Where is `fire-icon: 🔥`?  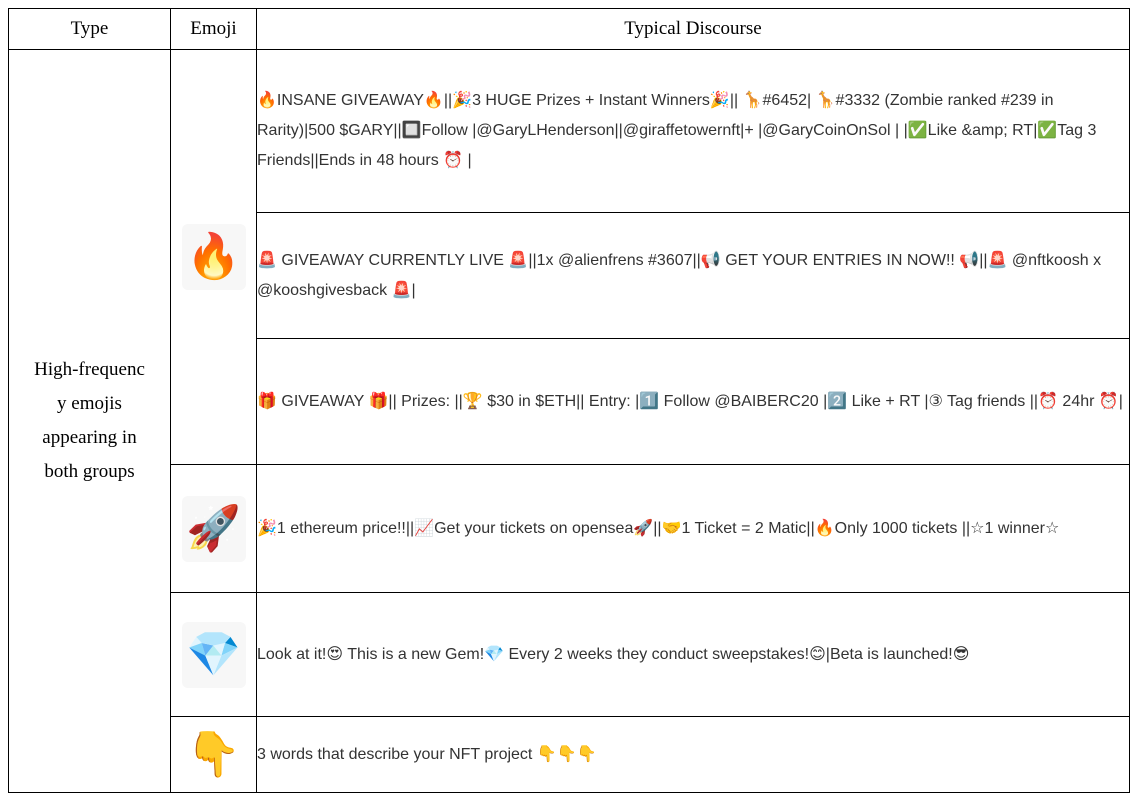
fire-icon: 🔥 is located at coordinates (213, 257).